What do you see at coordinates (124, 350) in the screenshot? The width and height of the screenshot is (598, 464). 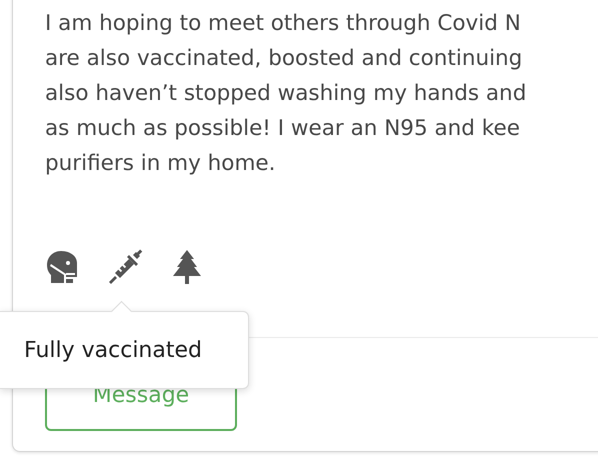 I see `tooltip: Fully vaccinated` at bounding box center [124, 350].